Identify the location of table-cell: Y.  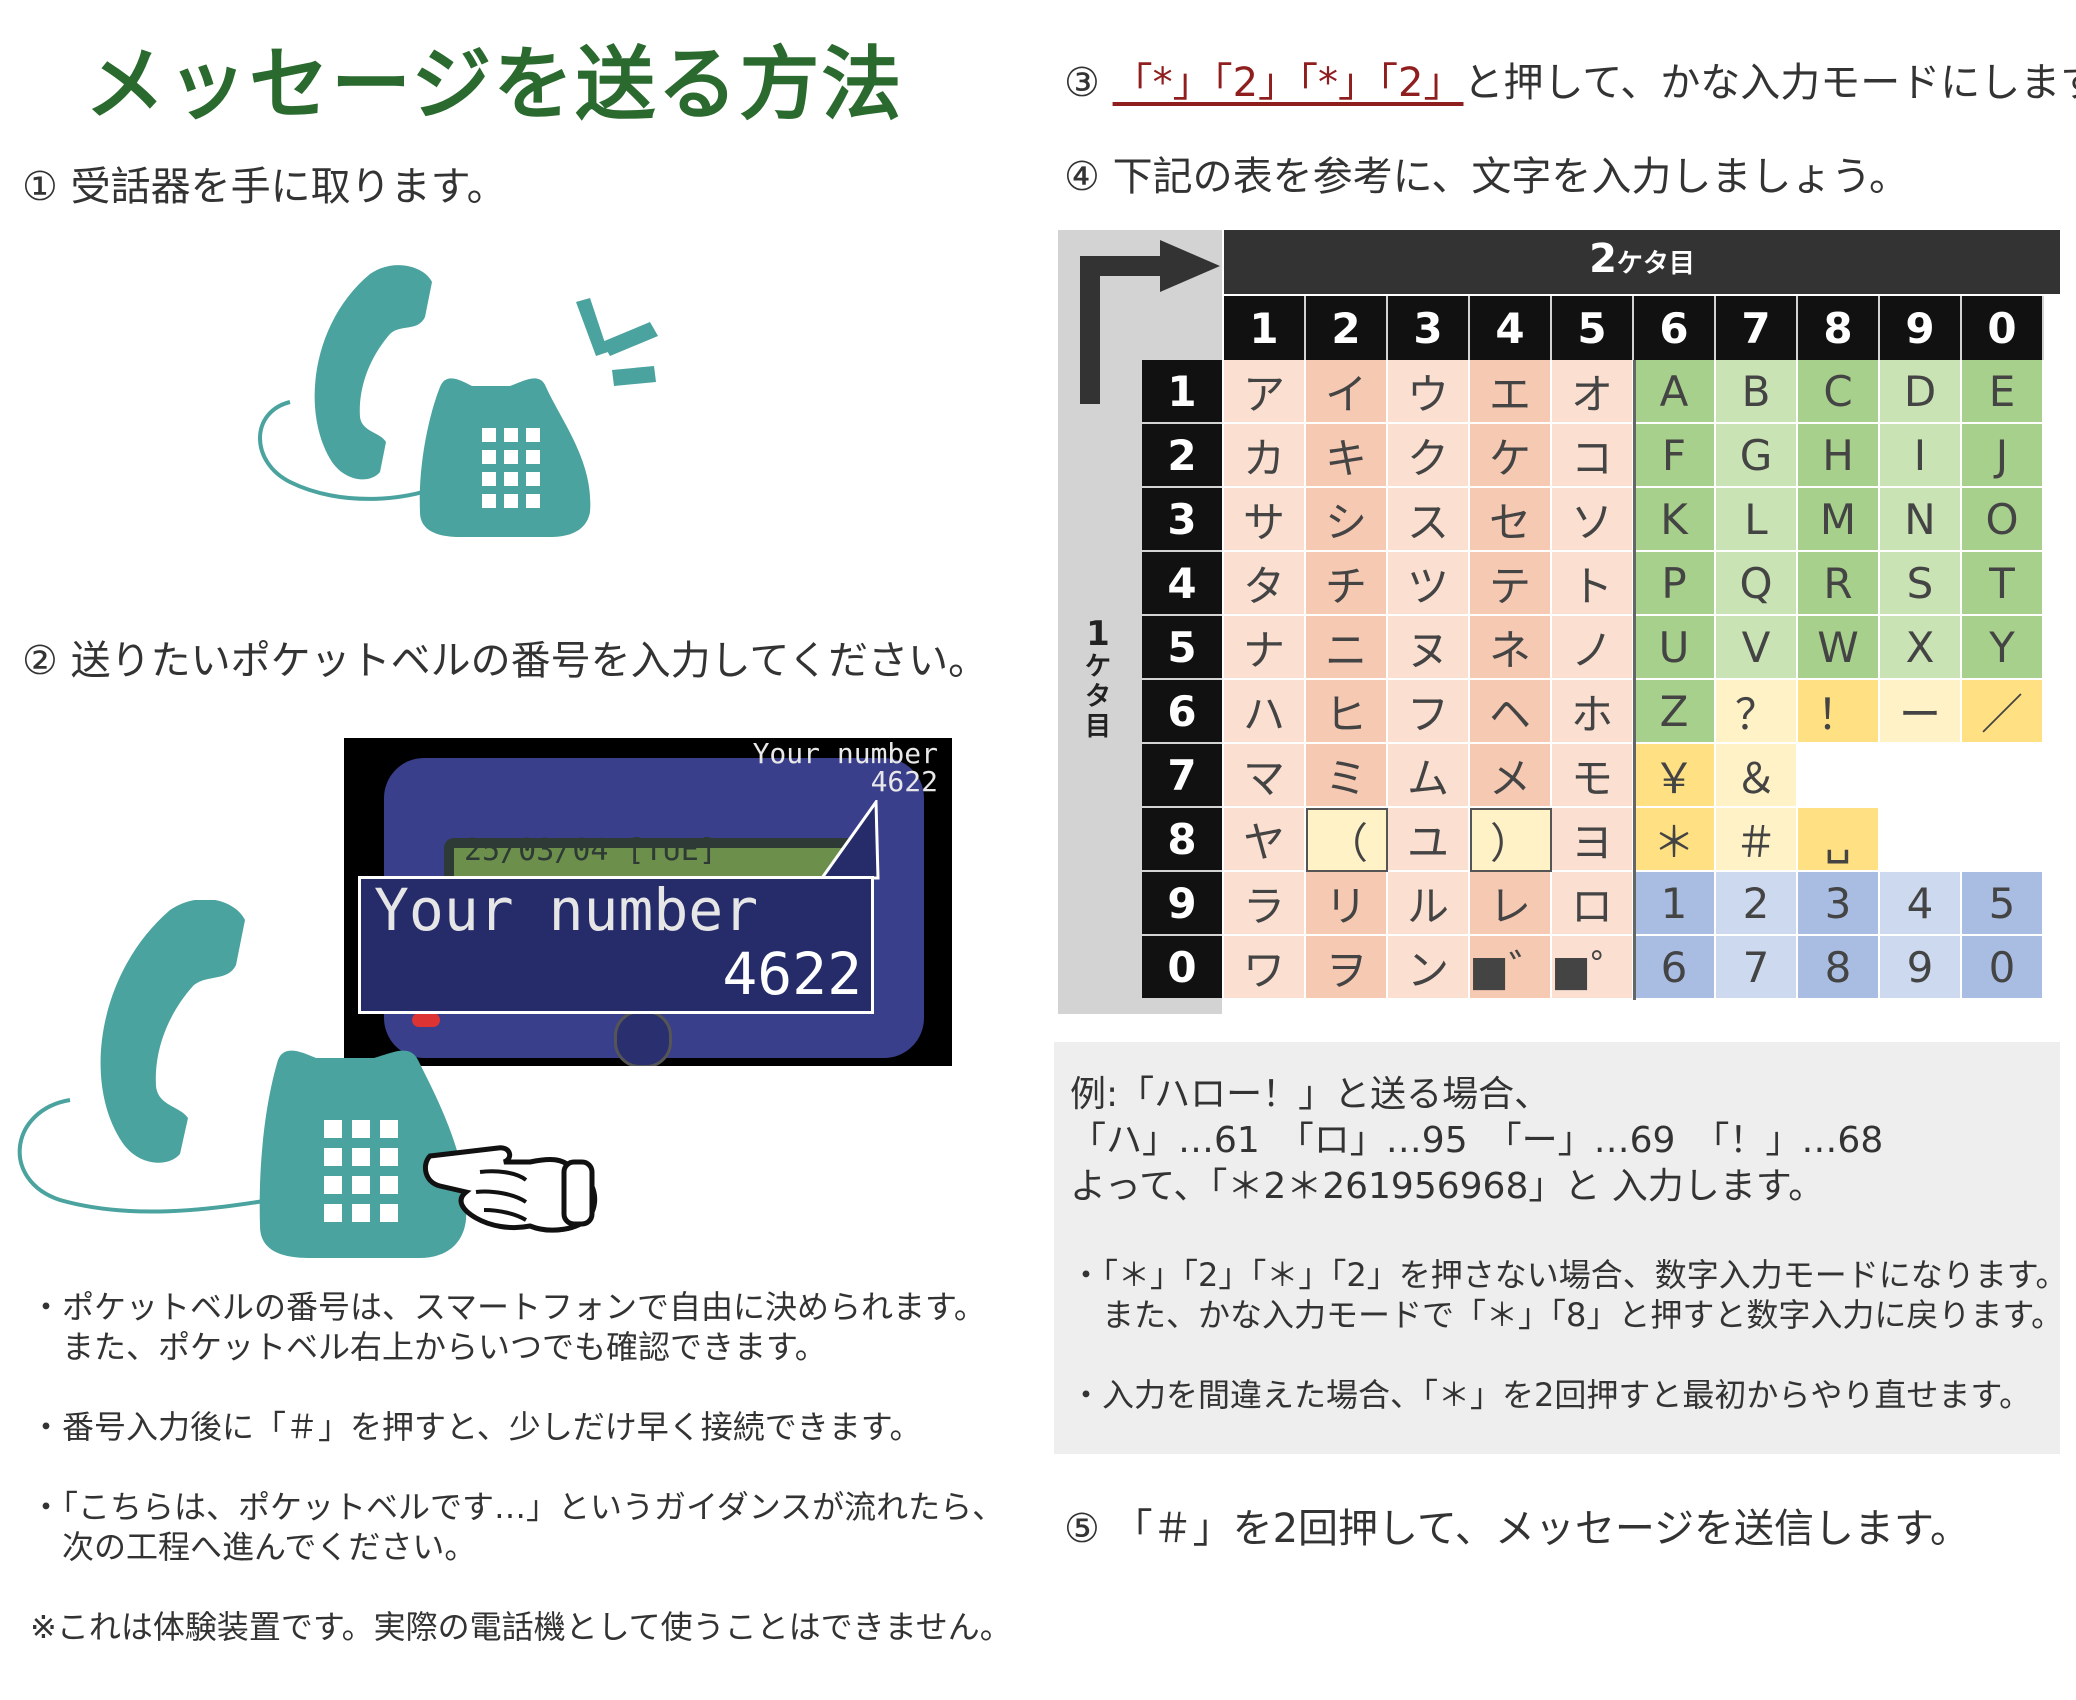
(2003, 648).